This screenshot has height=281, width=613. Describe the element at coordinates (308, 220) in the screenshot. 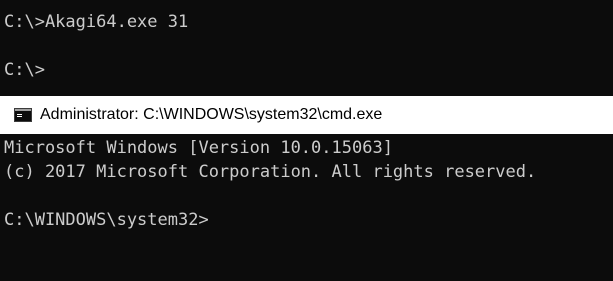

I see `console-prompt: C:\WINDOWS\system32>` at that location.